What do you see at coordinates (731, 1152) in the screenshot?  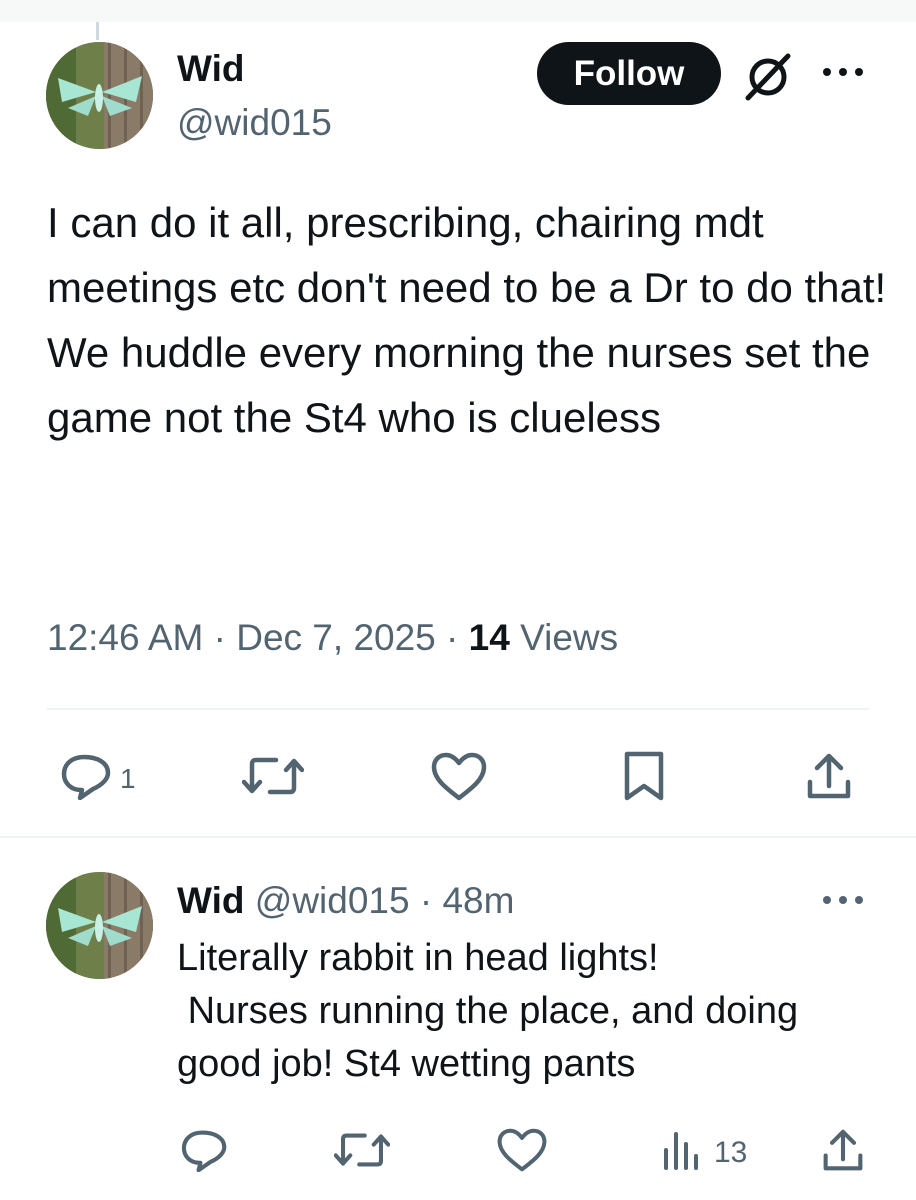 I see `reply-views-count: 13` at bounding box center [731, 1152].